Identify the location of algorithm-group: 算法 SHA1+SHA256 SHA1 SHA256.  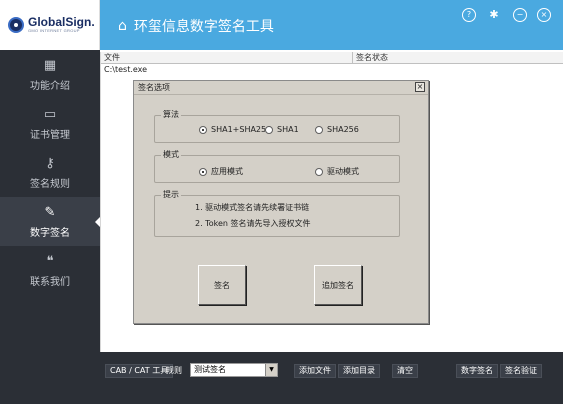
(277, 126).